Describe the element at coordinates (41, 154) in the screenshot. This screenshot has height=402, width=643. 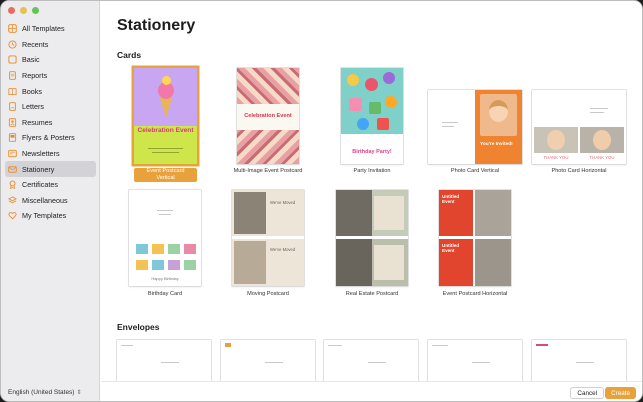
I see `sidebar-item-label: Newsletters` at that location.